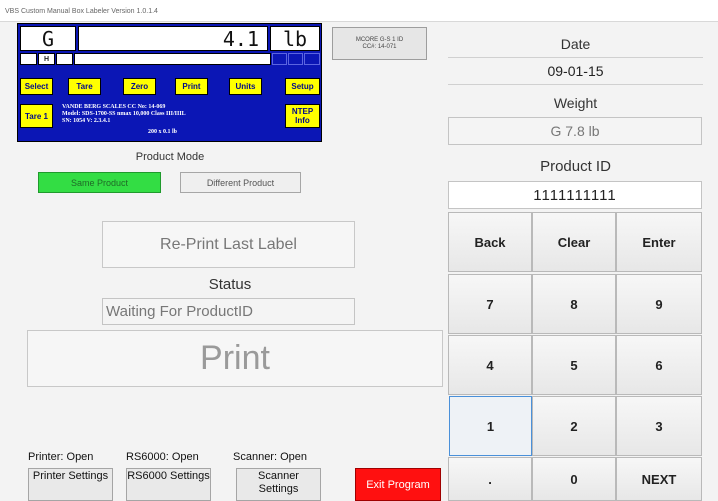 The image size is (718, 501). Describe the element at coordinates (490, 365) in the screenshot. I see `key-4: 4` at that location.